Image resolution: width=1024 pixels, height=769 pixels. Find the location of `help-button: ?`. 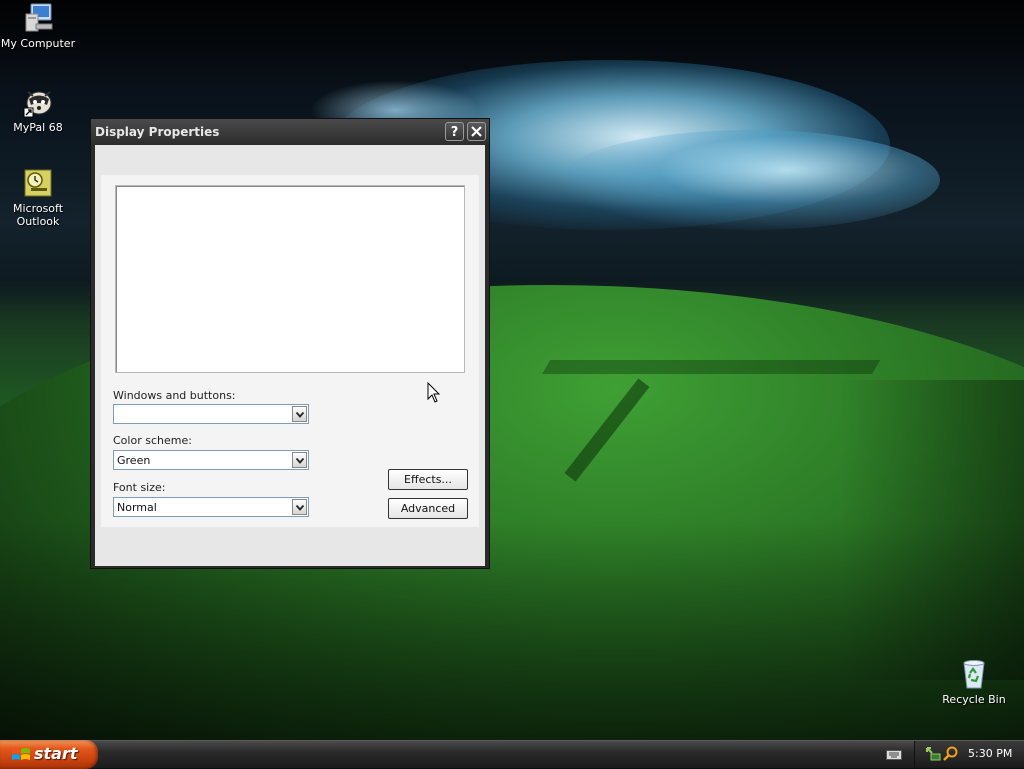

help-button: ? is located at coordinates (454, 131).